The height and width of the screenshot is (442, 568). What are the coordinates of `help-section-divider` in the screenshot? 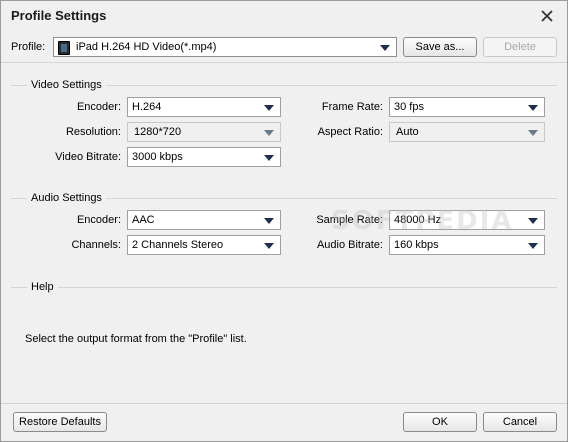 It's located at (284, 287).